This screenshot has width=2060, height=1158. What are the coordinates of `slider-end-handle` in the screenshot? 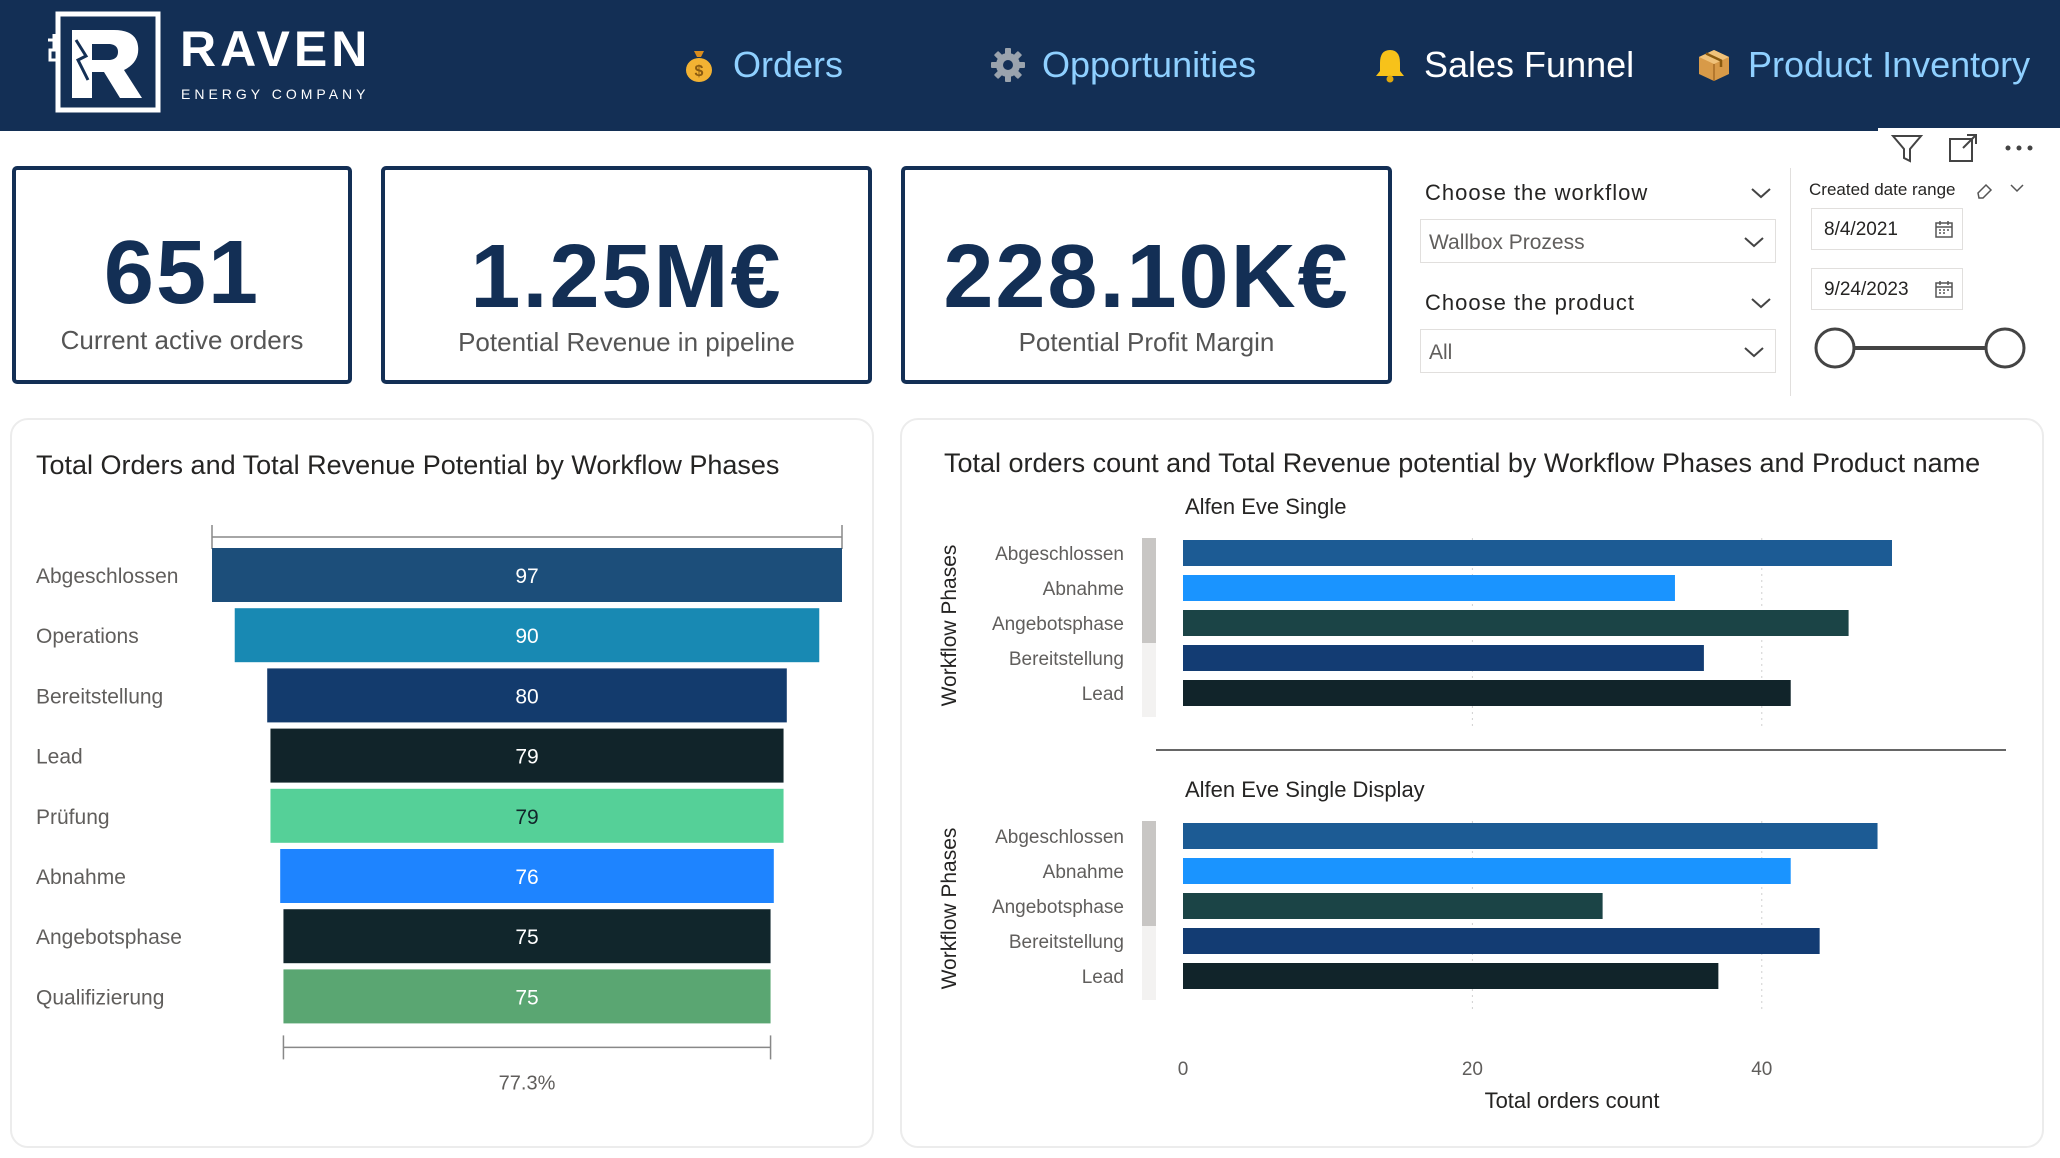 It's located at (2005, 348).